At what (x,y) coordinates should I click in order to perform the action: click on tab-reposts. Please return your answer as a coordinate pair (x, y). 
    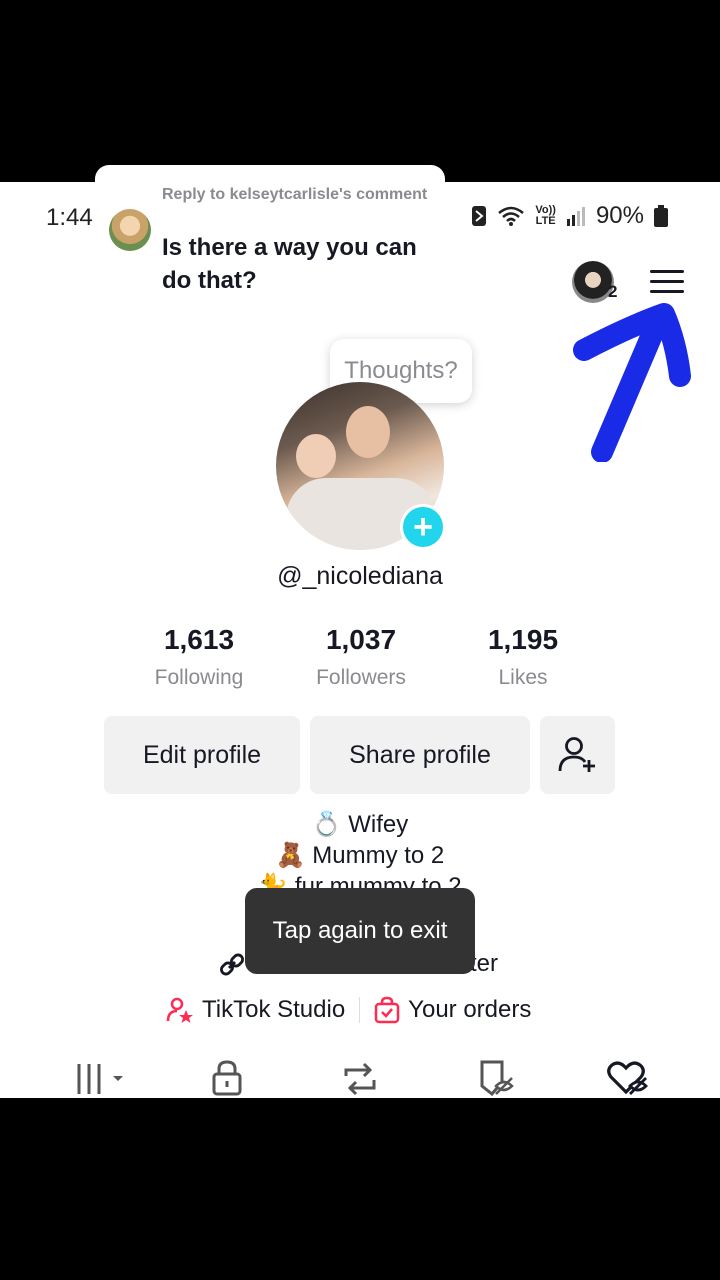
    Looking at the image, I should click on (360, 1078).